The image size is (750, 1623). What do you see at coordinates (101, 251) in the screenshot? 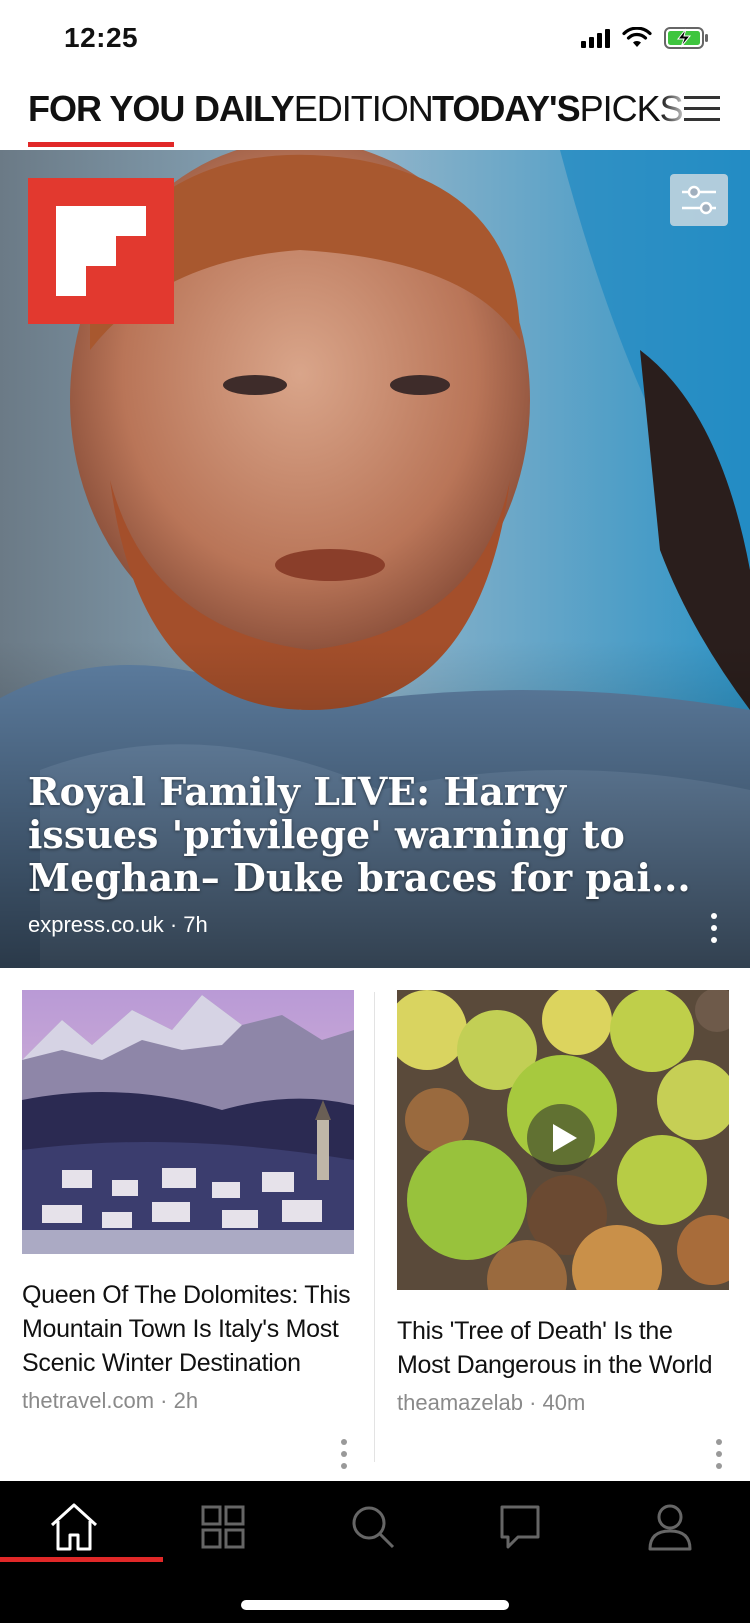
I see `flipboard-logo` at bounding box center [101, 251].